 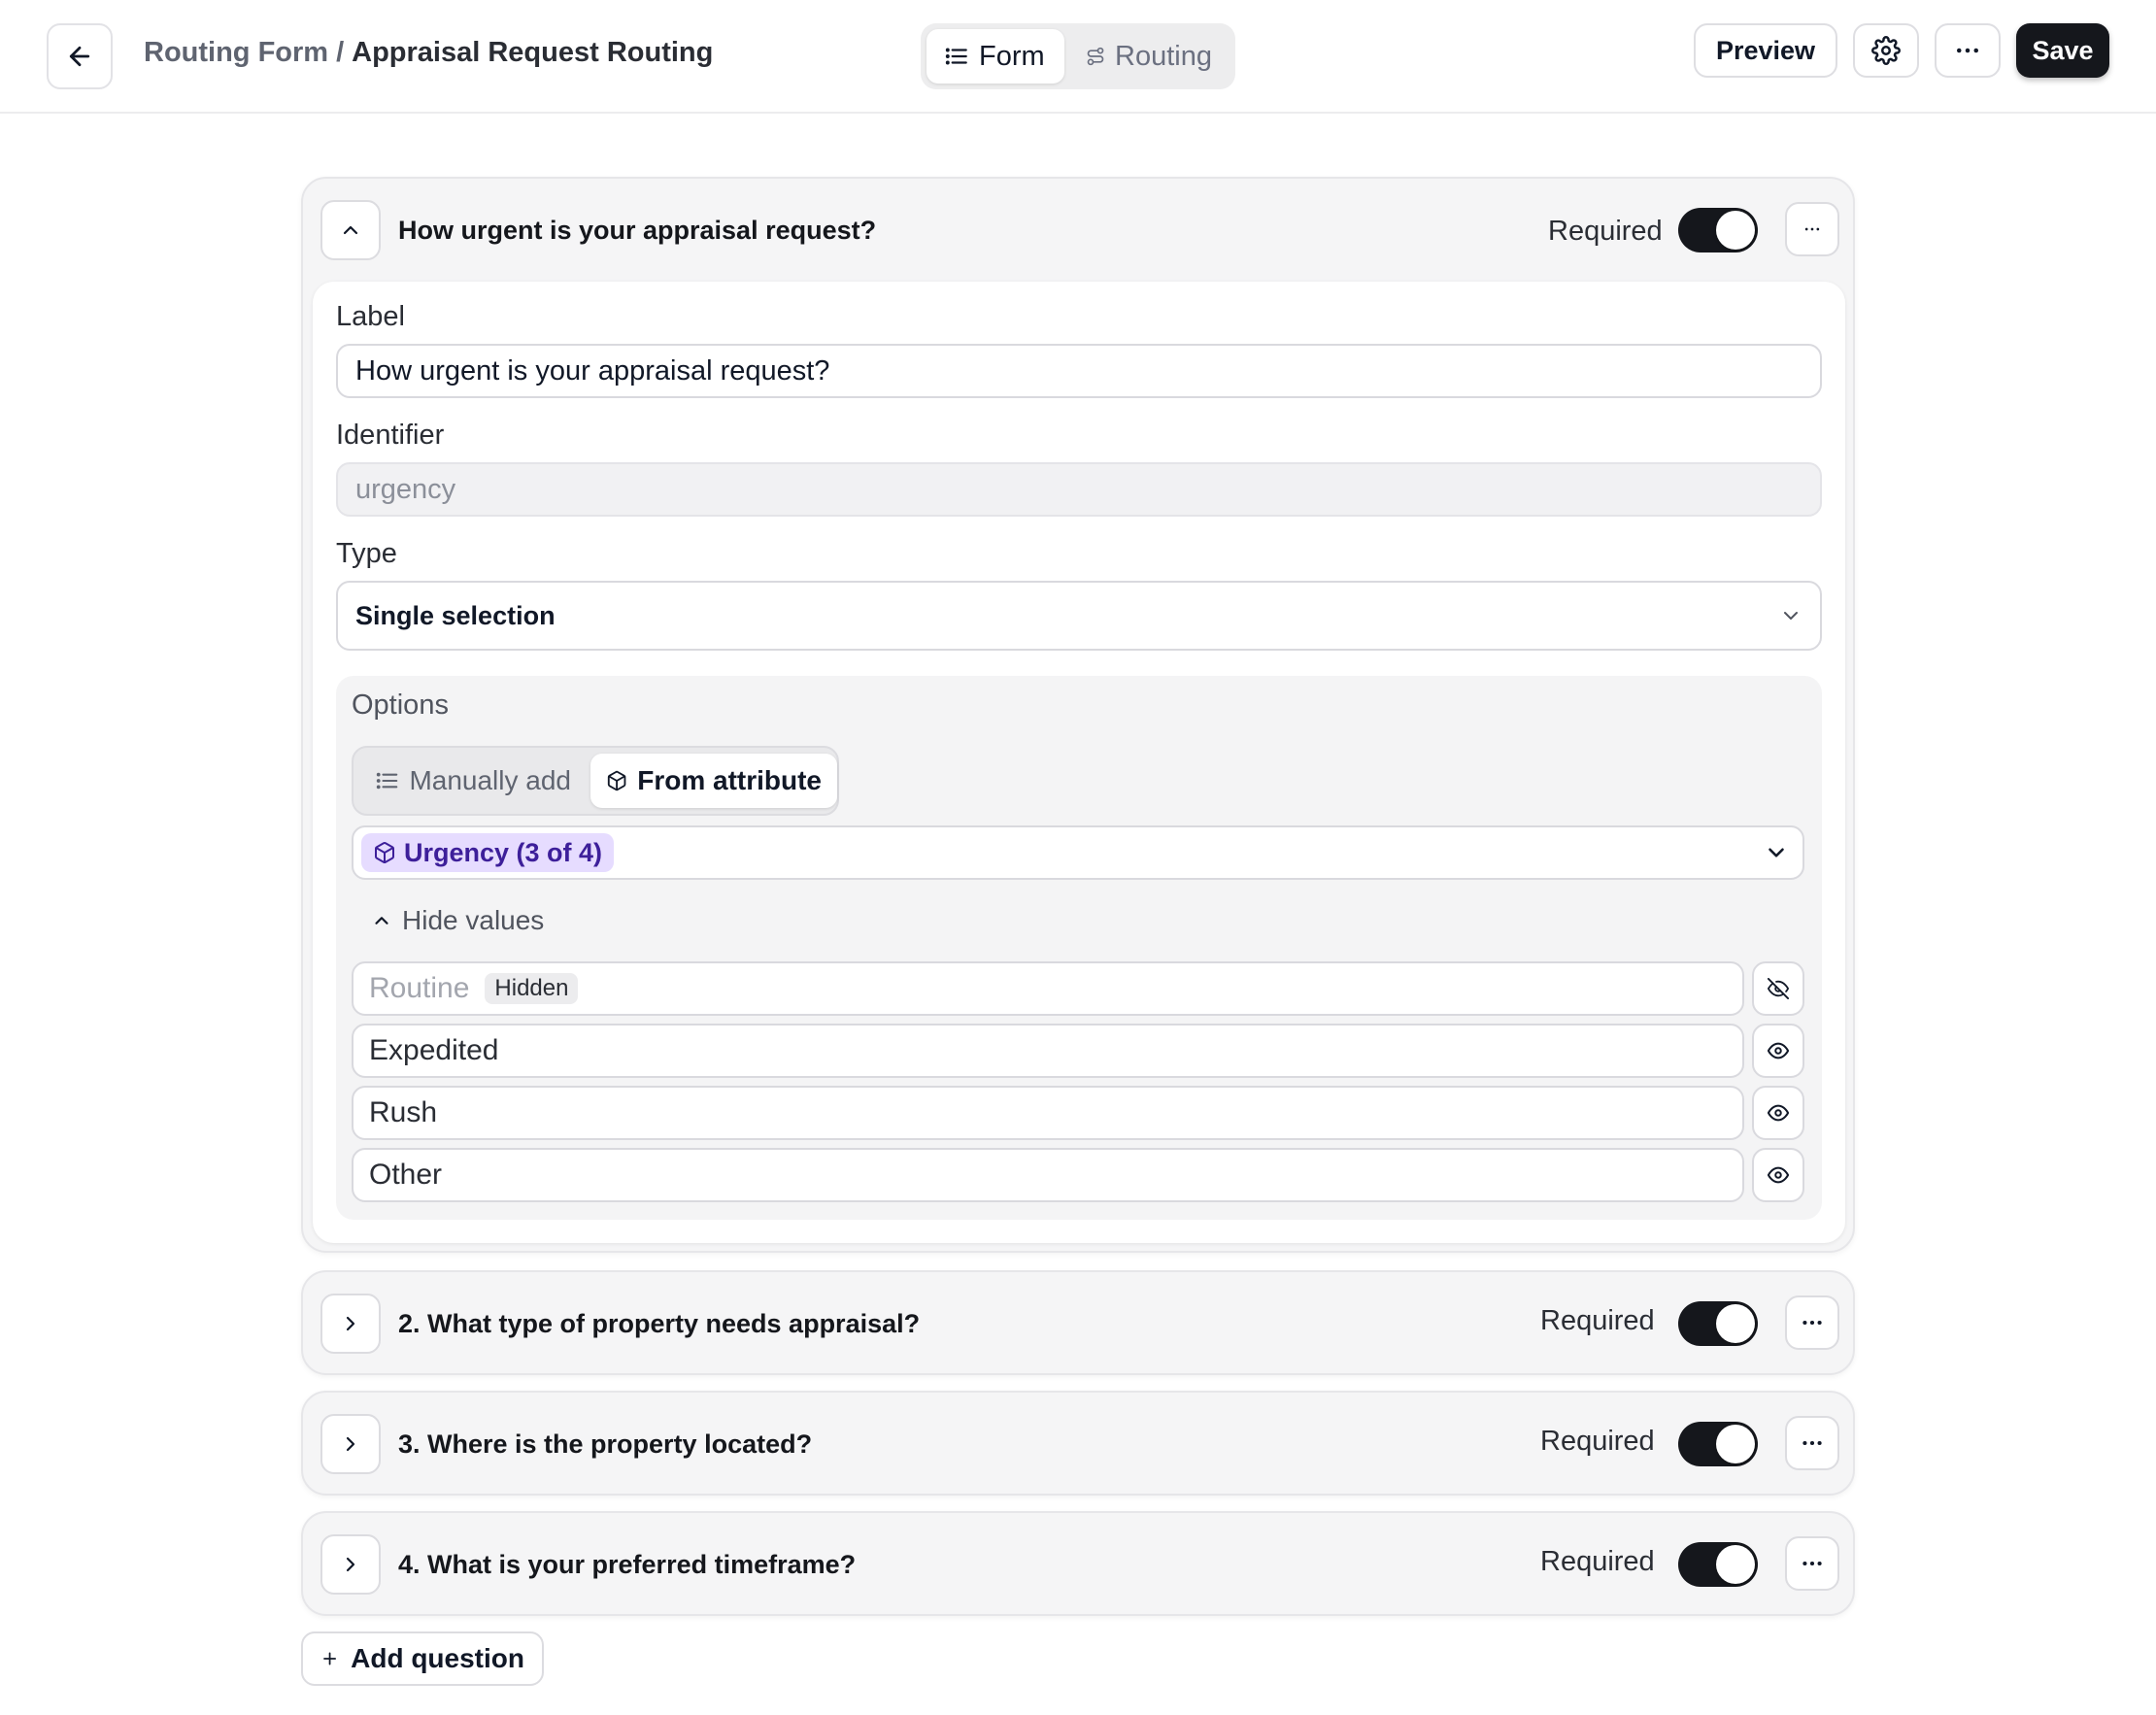 What do you see at coordinates (1048, 988) in the screenshot?
I see `option-value-input: Routine Hidden` at bounding box center [1048, 988].